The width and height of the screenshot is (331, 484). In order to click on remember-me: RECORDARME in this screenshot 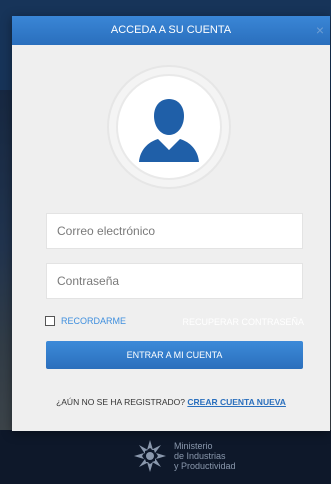, I will do `click(85, 321)`.